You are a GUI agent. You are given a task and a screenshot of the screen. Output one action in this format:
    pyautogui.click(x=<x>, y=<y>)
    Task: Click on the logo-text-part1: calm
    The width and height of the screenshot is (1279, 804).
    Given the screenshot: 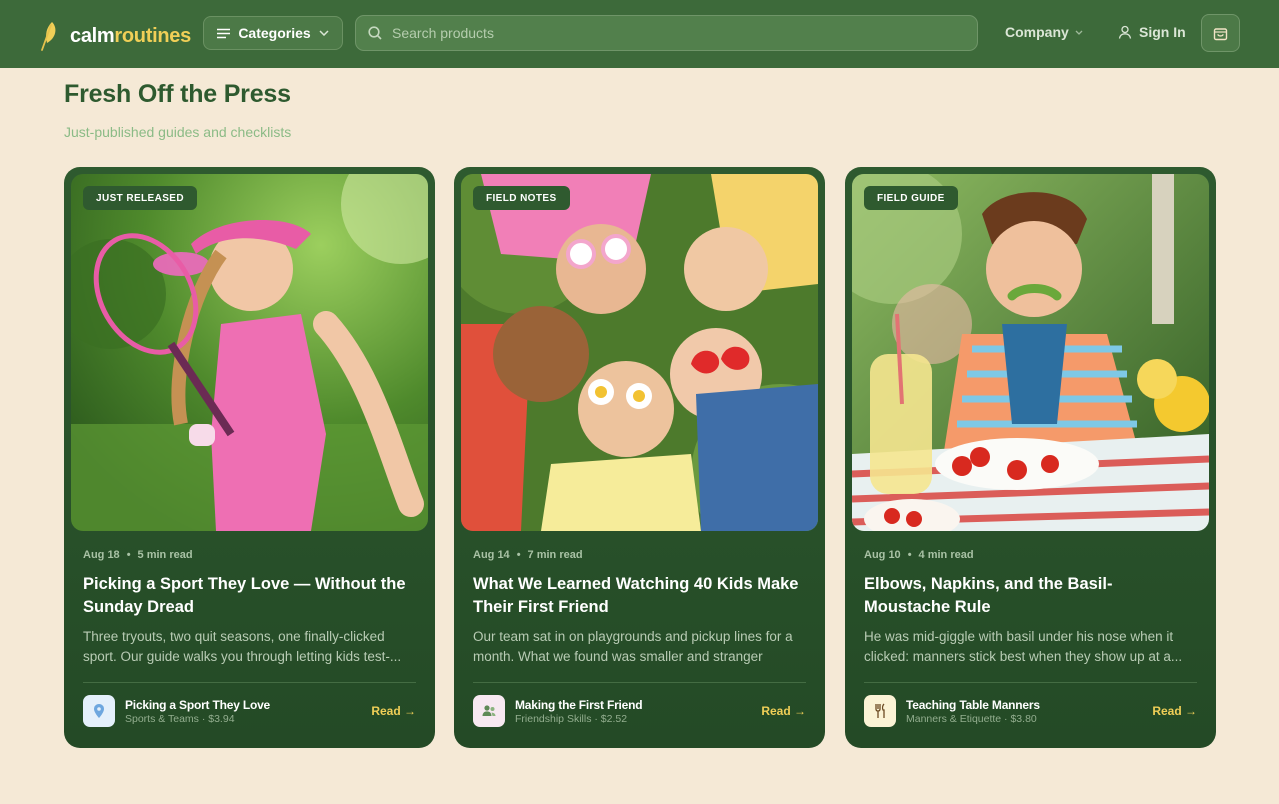 What is the action you would take?
    pyautogui.click(x=92, y=35)
    